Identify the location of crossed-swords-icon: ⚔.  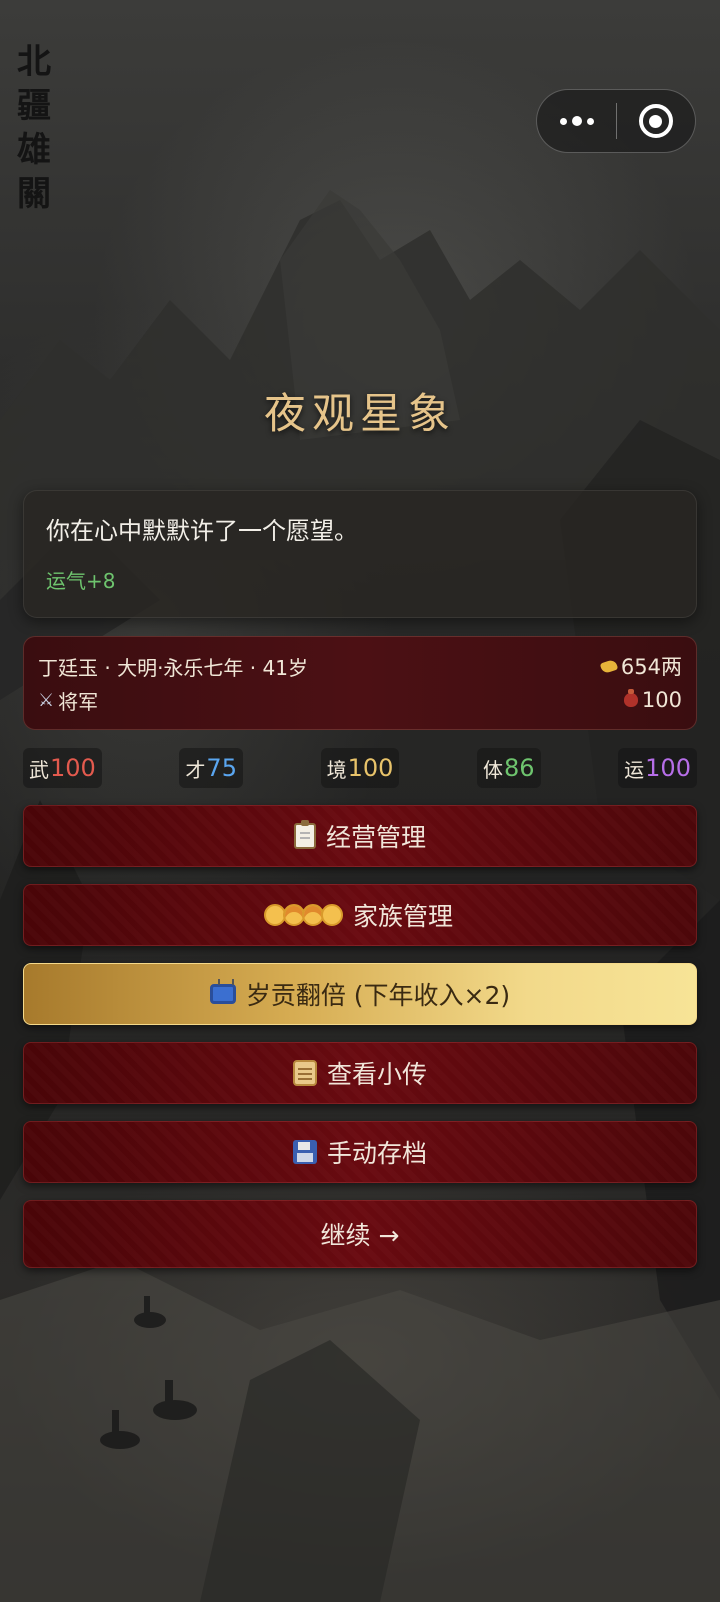
(46, 700).